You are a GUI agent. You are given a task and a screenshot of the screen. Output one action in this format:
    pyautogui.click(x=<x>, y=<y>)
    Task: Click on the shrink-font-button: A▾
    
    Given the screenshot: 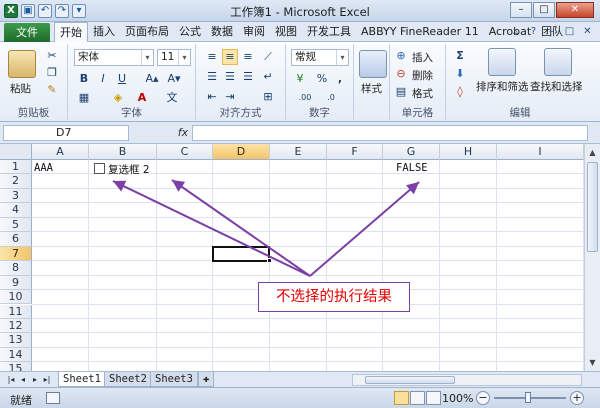 What is the action you would take?
    pyautogui.click(x=174, y=79)
    